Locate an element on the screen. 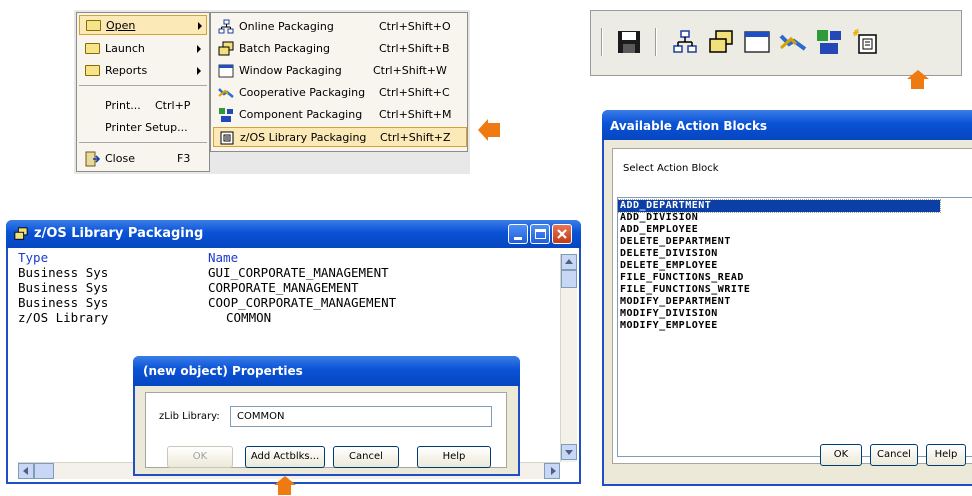 Image resolution: width=972 pixels, height=496 pixels. list-item: ADD_DIVISION is located at coordinates (795, 218).